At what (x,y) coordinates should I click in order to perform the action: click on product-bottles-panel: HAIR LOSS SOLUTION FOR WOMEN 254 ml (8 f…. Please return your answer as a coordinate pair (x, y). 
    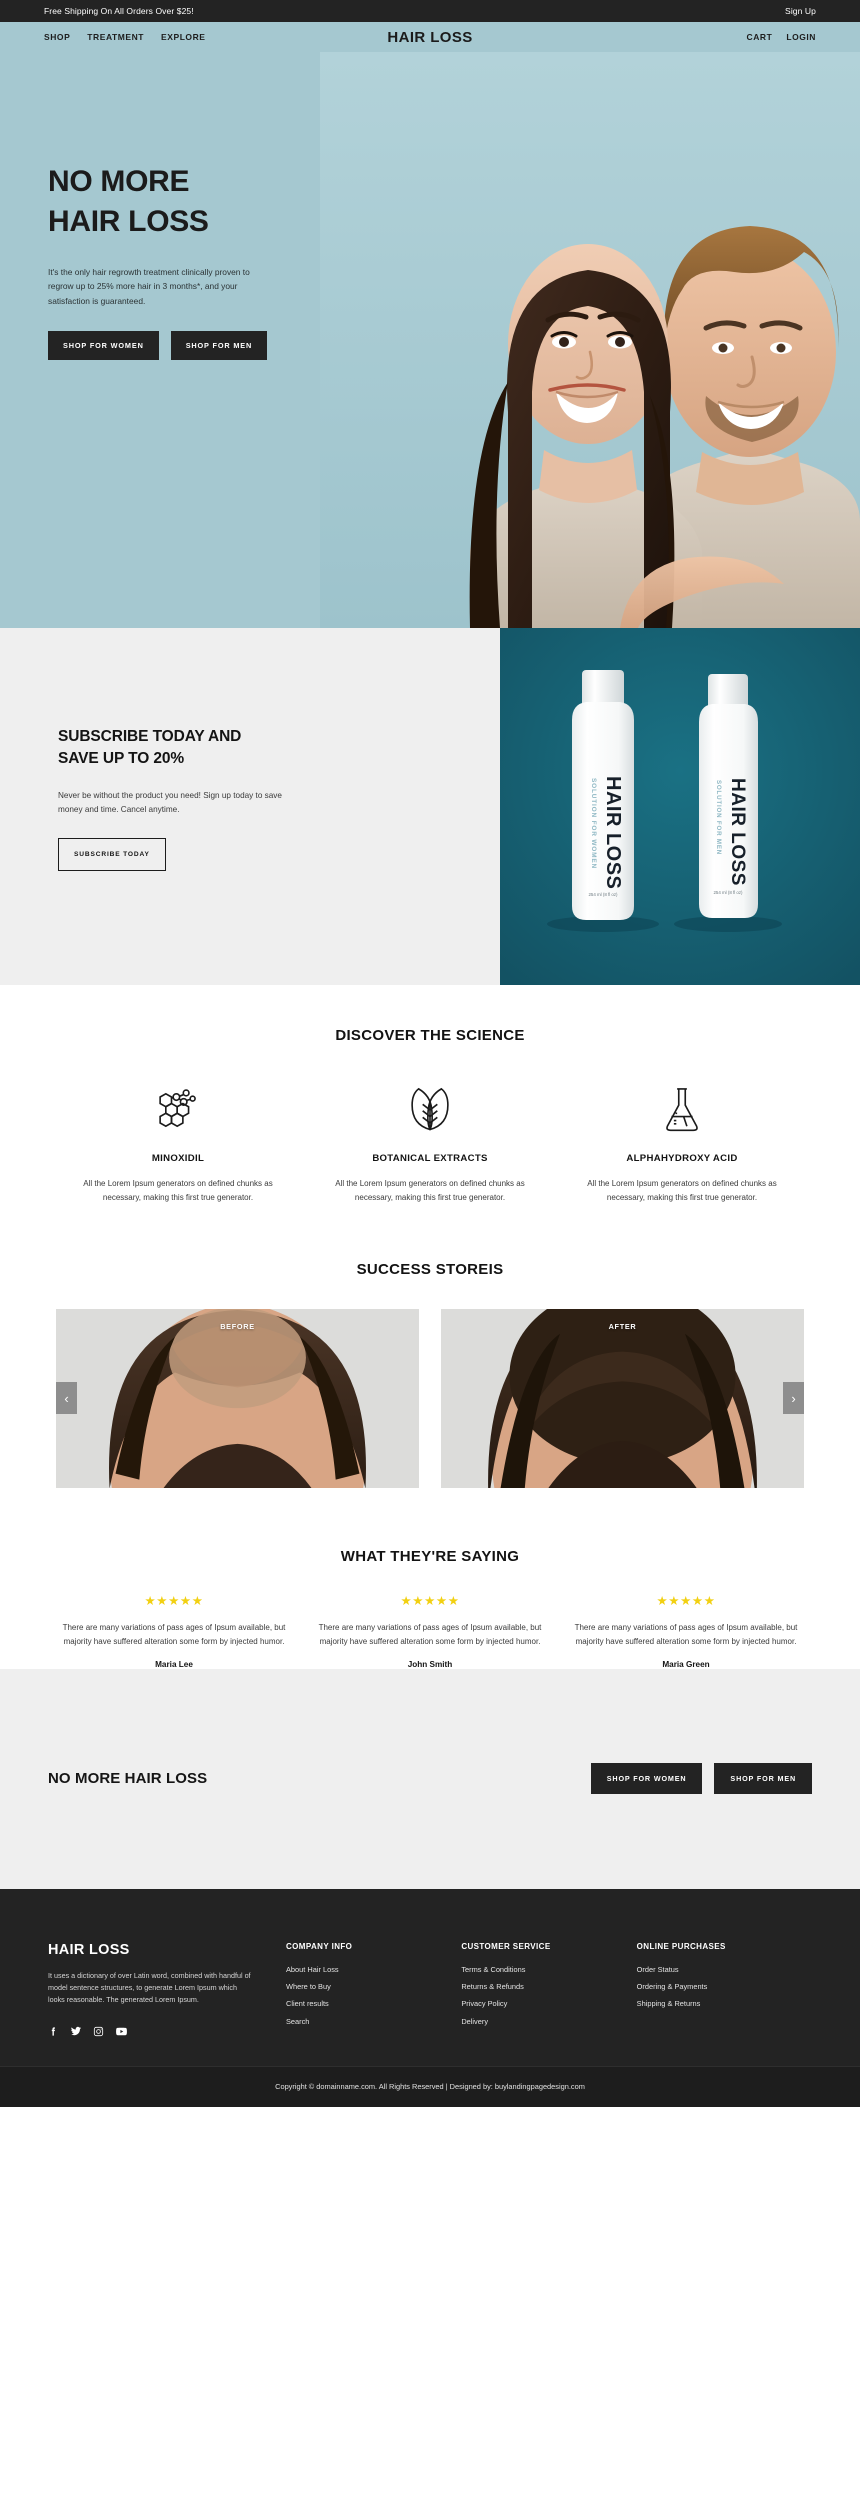
    Looking at the image, I should click on (680, 806).